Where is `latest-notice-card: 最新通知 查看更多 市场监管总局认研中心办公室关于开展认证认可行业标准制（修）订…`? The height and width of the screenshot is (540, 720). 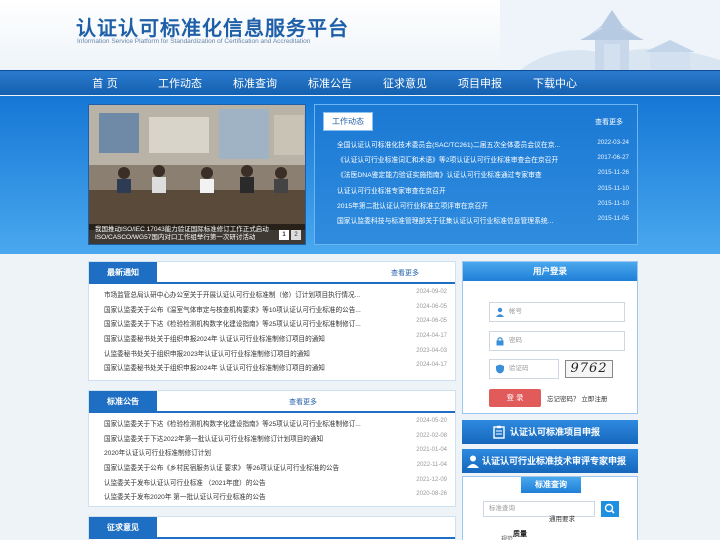 latest-notice-card: 最新通知 查看更多 市场监管总局认研中心办公室关于开展认证认可行业标准制（修）订… is located at coordinates (272, 321).